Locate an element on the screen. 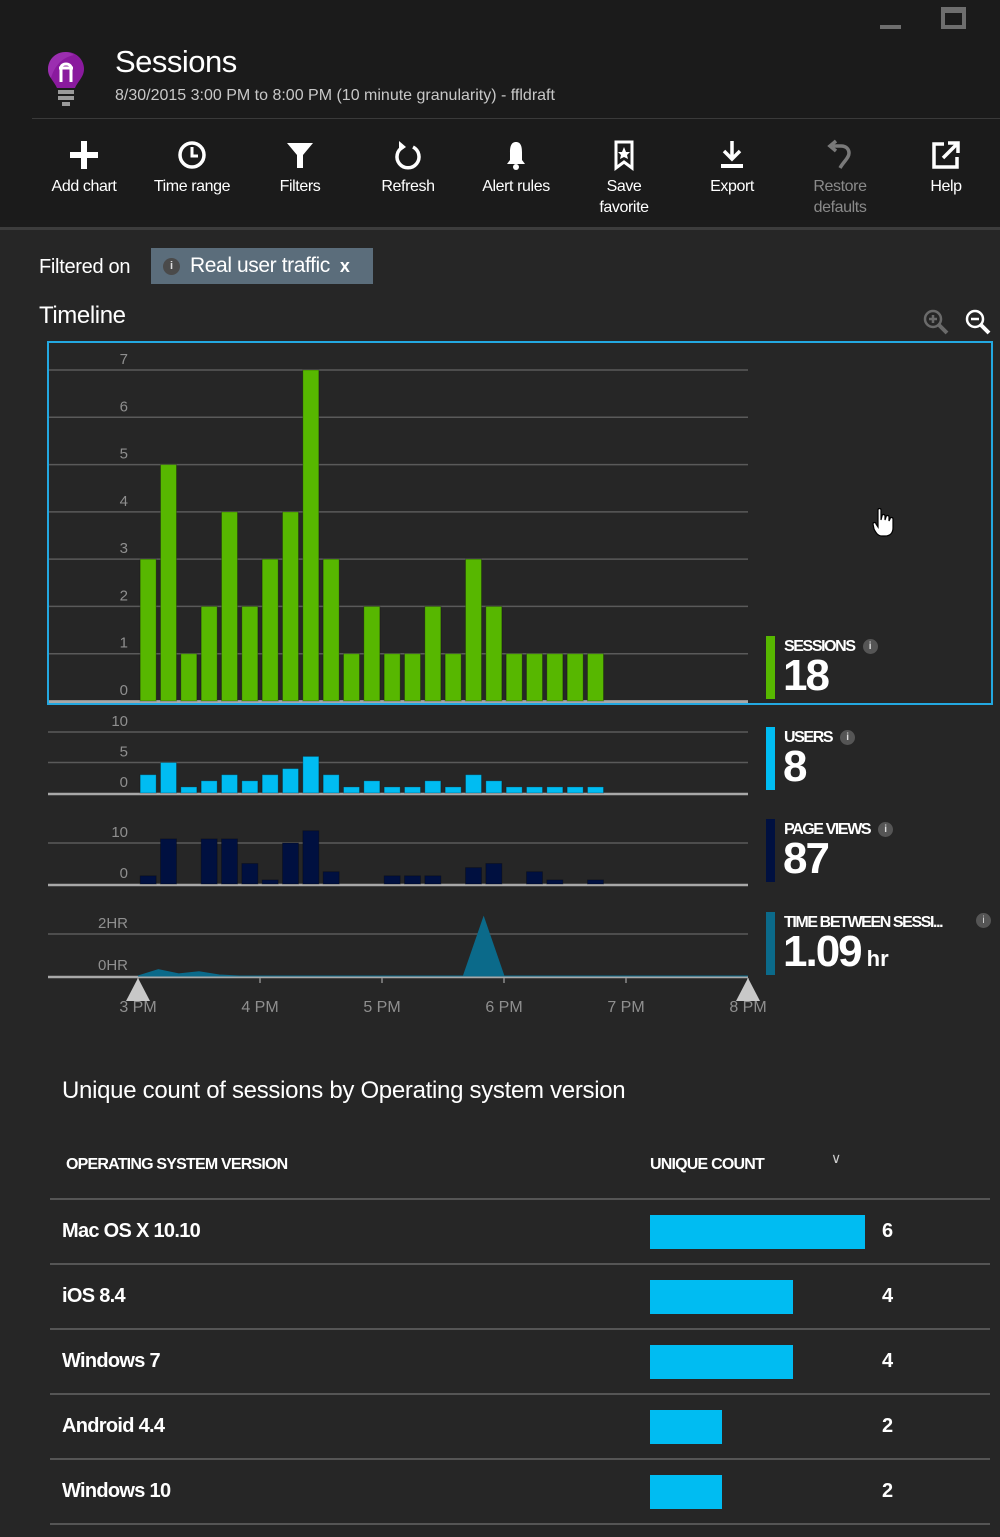  alert-rules-label: Alert rules is located at coordinates (516, 186).